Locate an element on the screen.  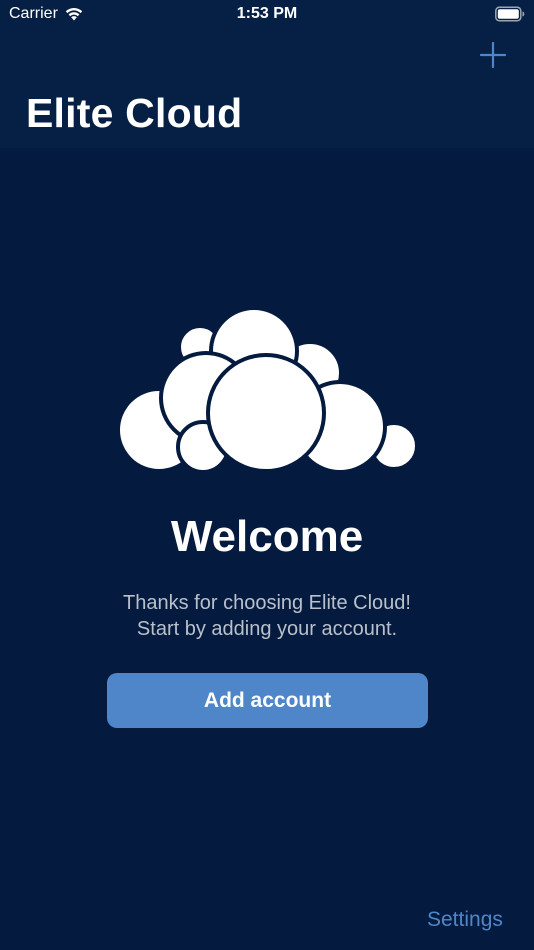
plus-icon is located at coordinates (493, 55).